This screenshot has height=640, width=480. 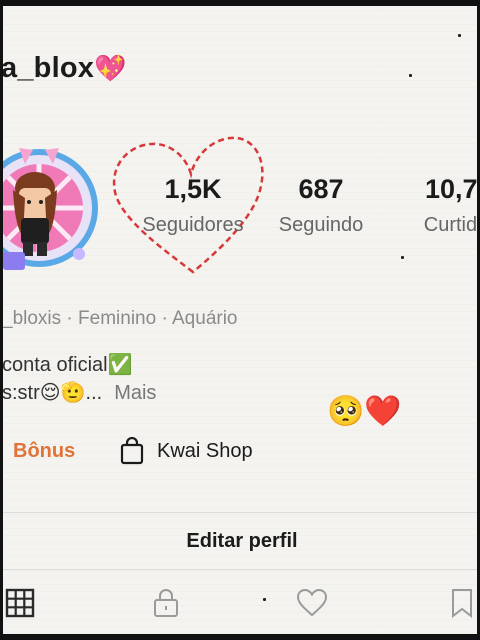 I want to click on heart-icon, so click(x=312, y=602).